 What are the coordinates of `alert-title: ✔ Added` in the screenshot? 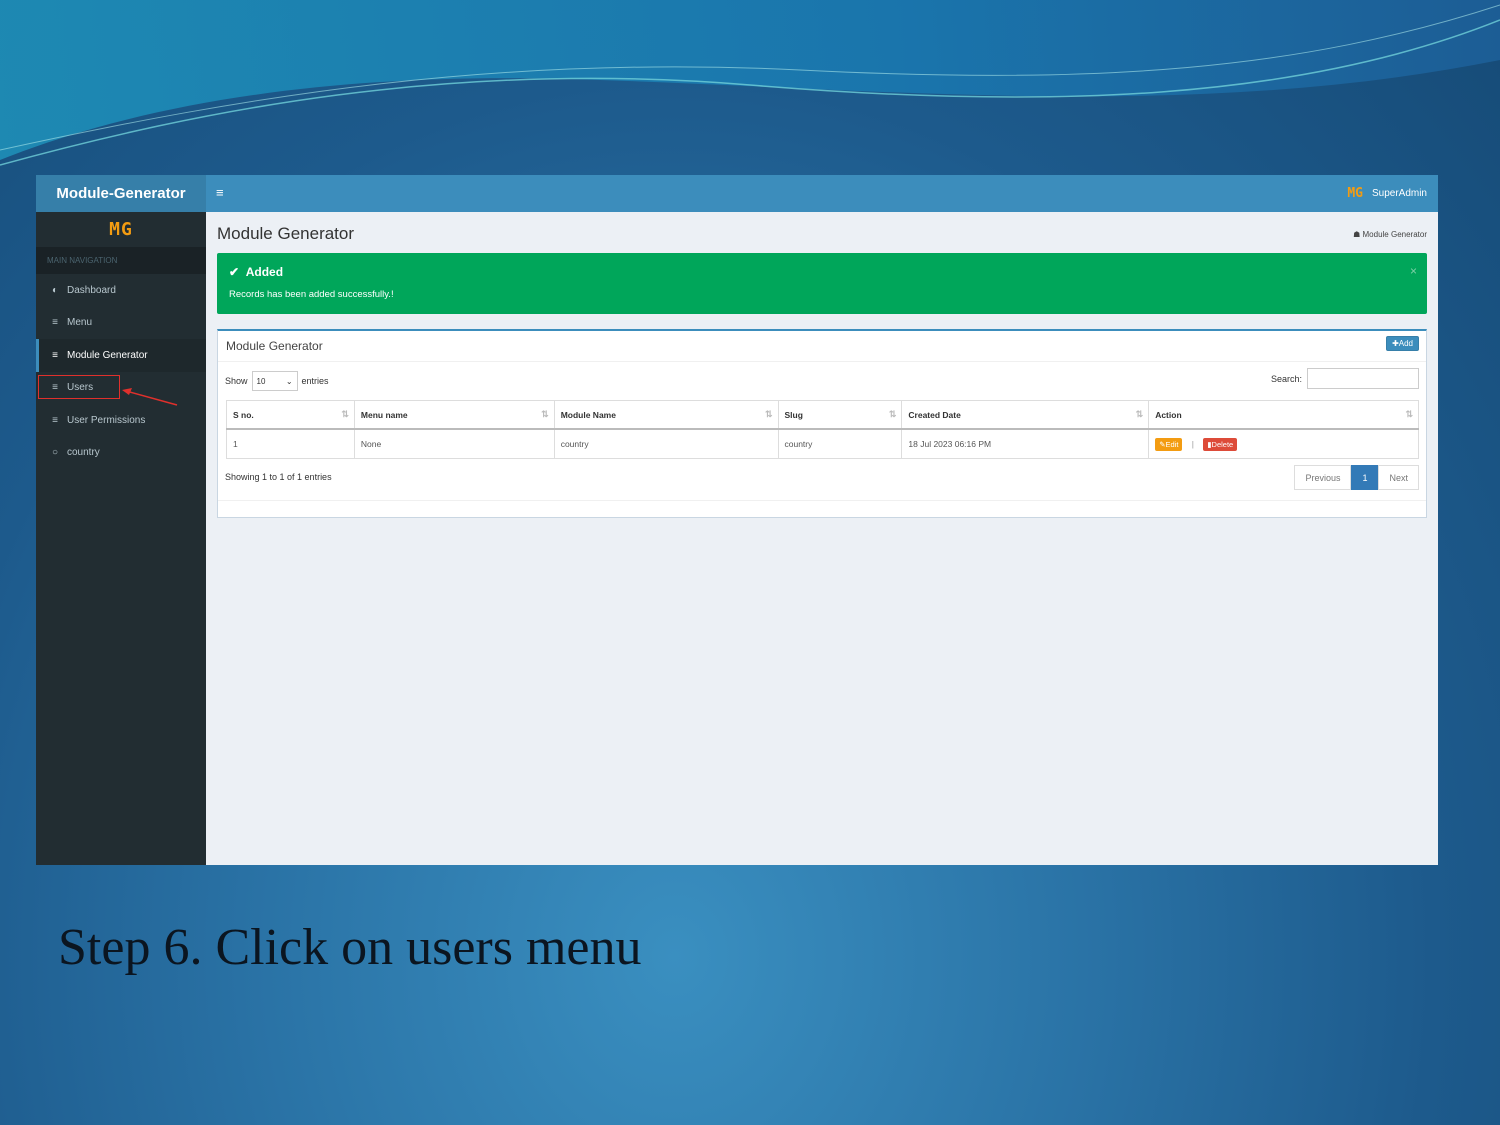 It's located at (256, 272).